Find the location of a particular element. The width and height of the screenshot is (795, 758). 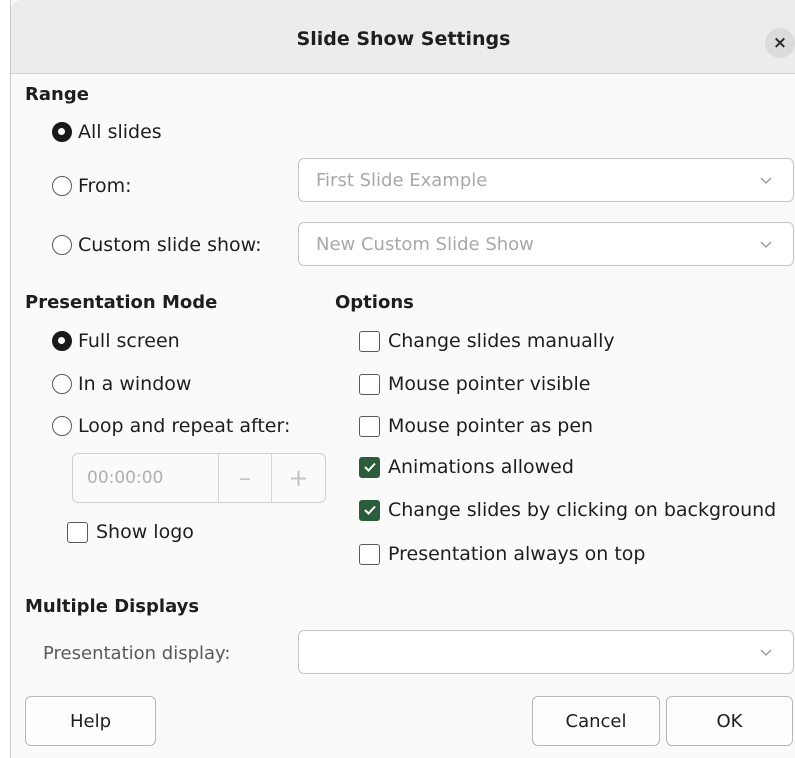

help-button: Help is located at coordinates (90, 721).